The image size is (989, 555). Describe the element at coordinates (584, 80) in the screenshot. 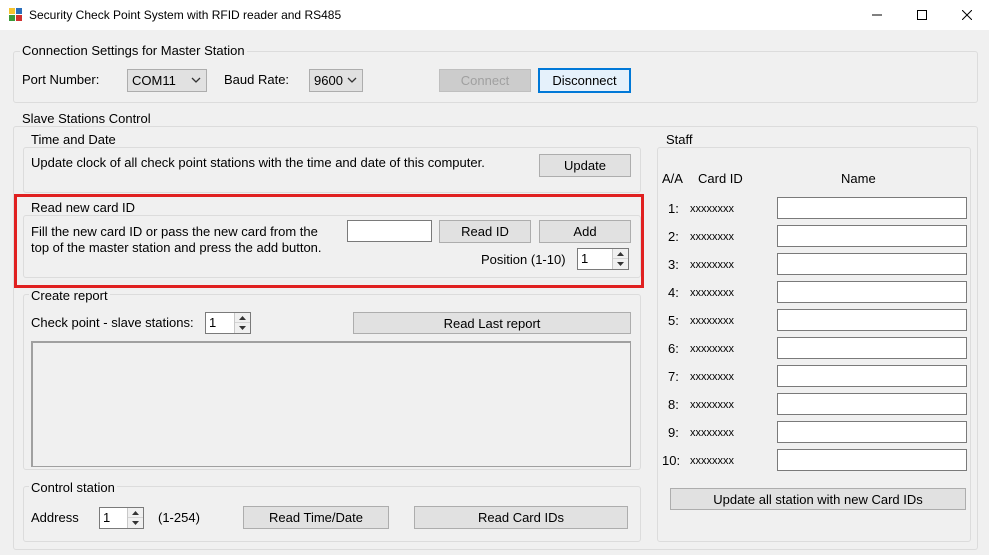

I see `disconnect-button: Disconnect` at that location.